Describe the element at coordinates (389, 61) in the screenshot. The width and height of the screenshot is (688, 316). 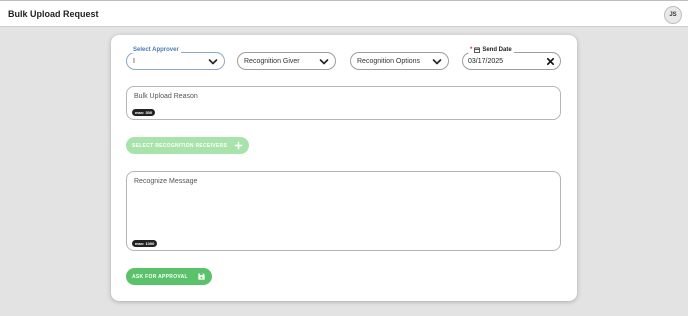
I see `recognition-options-value: Recognition Options` at that location.